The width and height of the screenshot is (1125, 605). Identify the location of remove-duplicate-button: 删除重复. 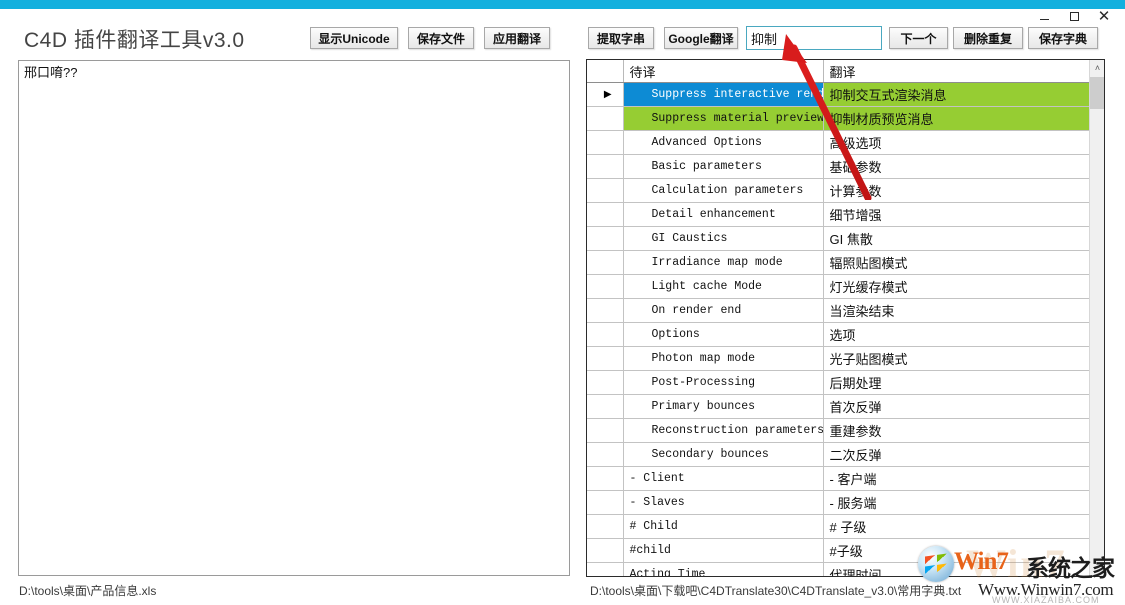
(988, 38).